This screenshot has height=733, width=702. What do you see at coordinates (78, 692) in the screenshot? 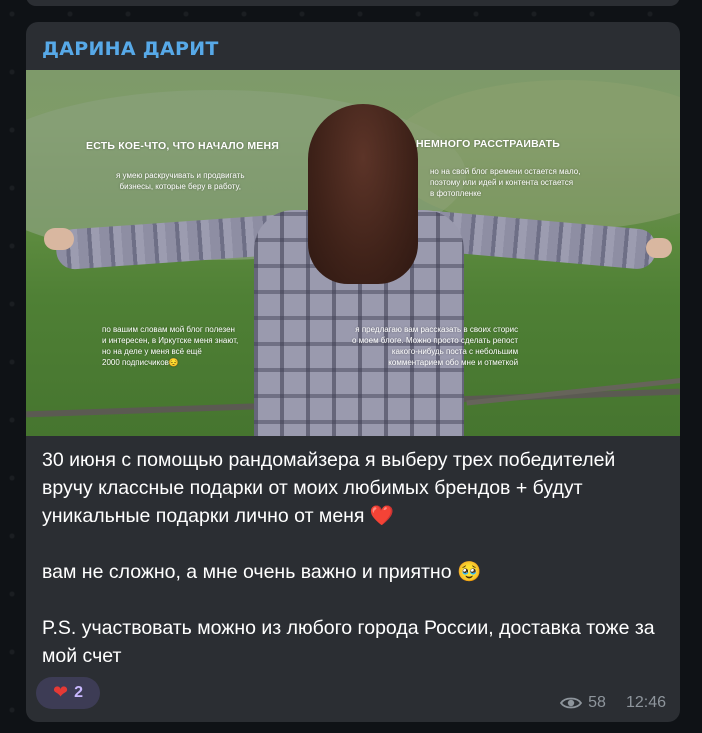
I see `reaction-count: 2` at bounding box center [78, 692].